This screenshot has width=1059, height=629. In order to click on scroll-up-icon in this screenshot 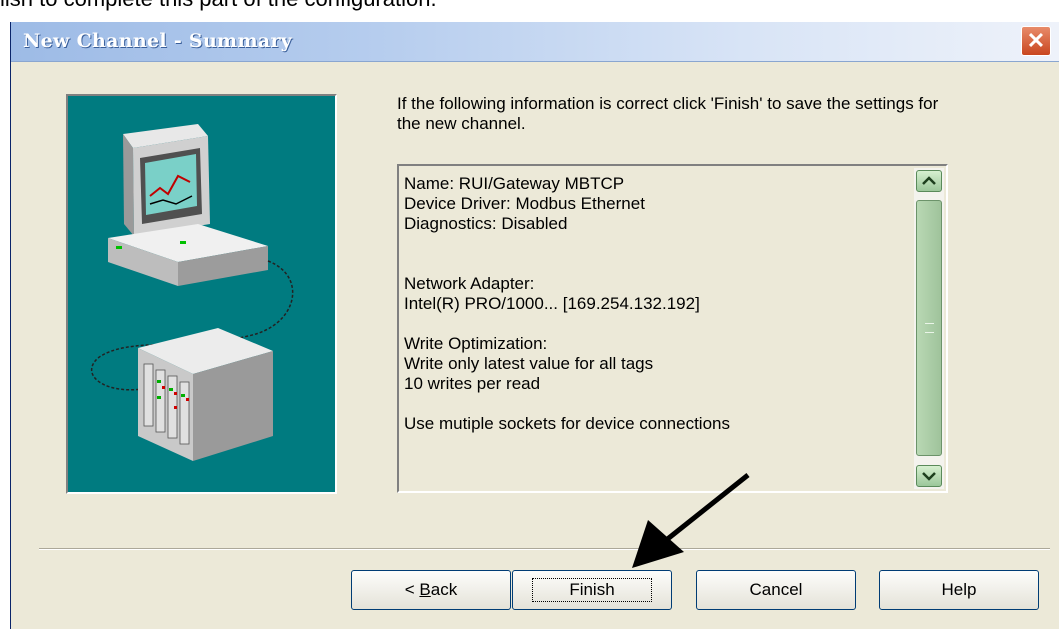, I will do `click(929, 180)`.